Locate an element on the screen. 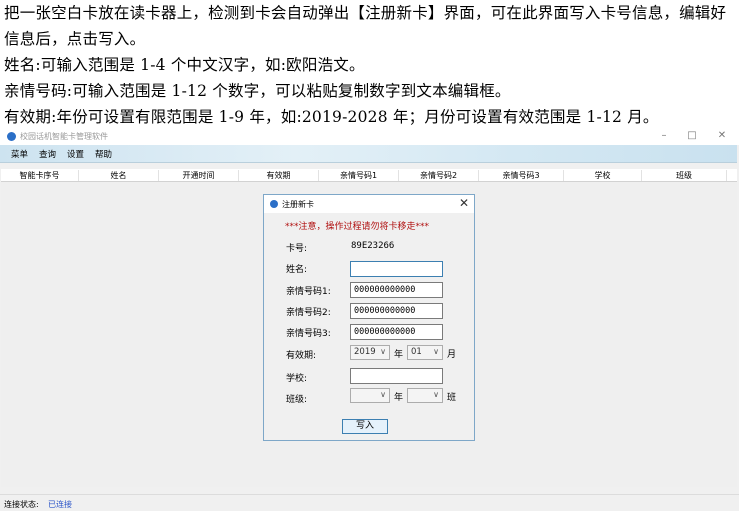 The height and width of the screenshot is (511, 739). status-bar: 连接状态: 已连接 is located at coordinates (369, 502).